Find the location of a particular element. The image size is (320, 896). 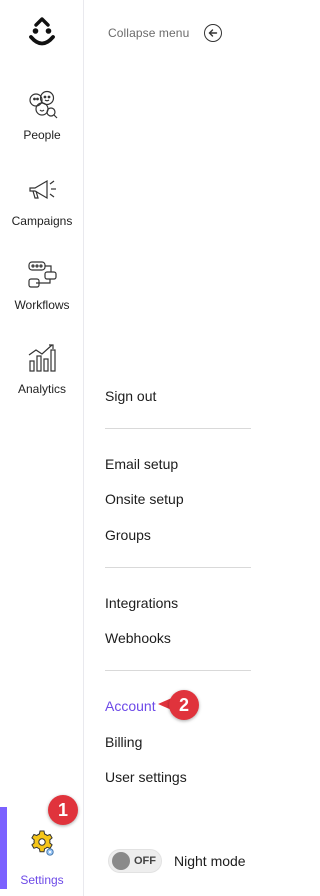

step-badge-2: 2 is located at coordinates (184, 705).